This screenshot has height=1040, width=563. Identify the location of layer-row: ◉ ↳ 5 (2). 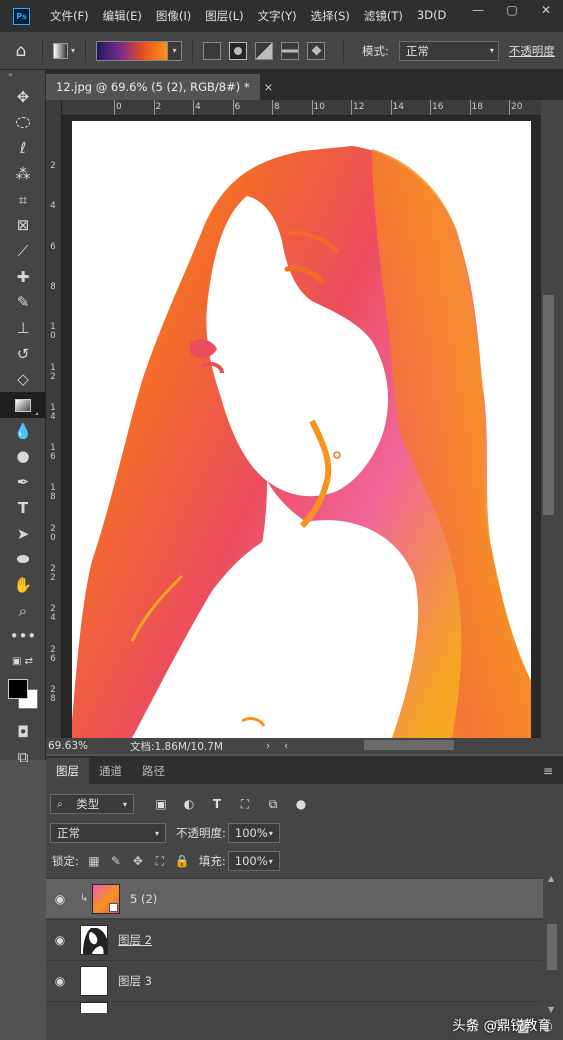
(294, 898).